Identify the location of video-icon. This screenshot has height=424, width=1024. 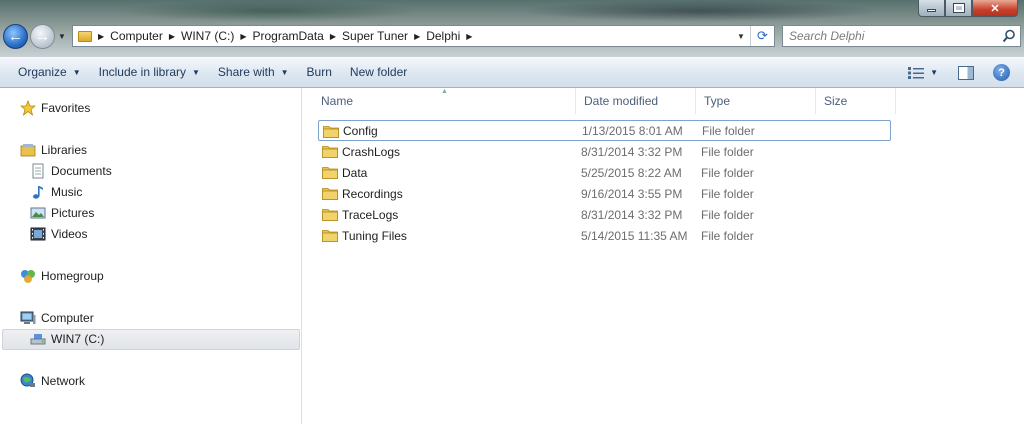
(38, 234).